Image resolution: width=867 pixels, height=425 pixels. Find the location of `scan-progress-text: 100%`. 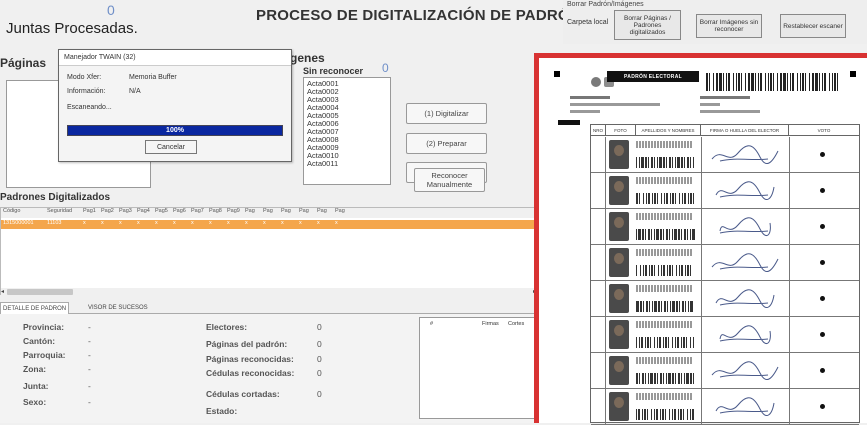

scan-progress-text: 100% is located at coordinates (175, 130).